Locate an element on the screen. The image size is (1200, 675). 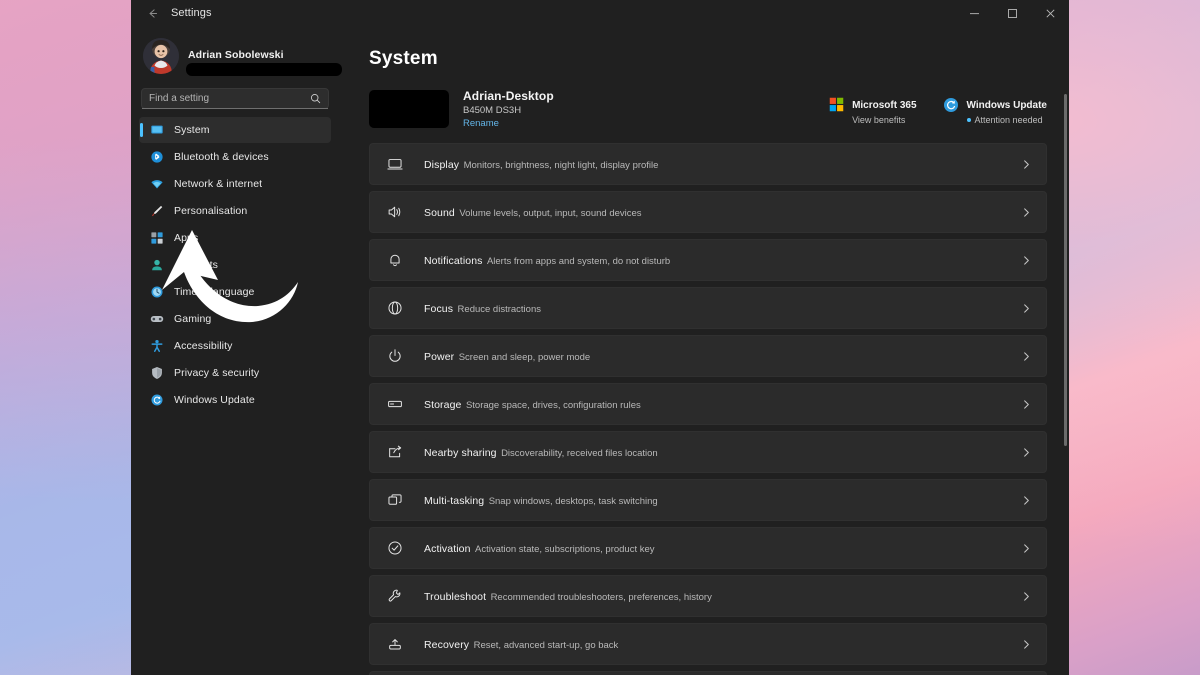
sidebar-label: Accessibility is located at coordinates (203, 346).